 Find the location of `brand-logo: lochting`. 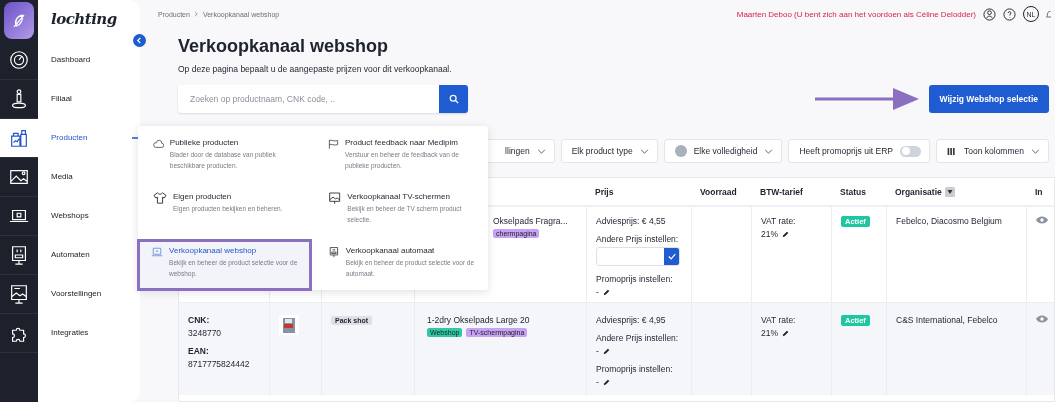

brand-logo: lochting is located at coordinates (84, 19).